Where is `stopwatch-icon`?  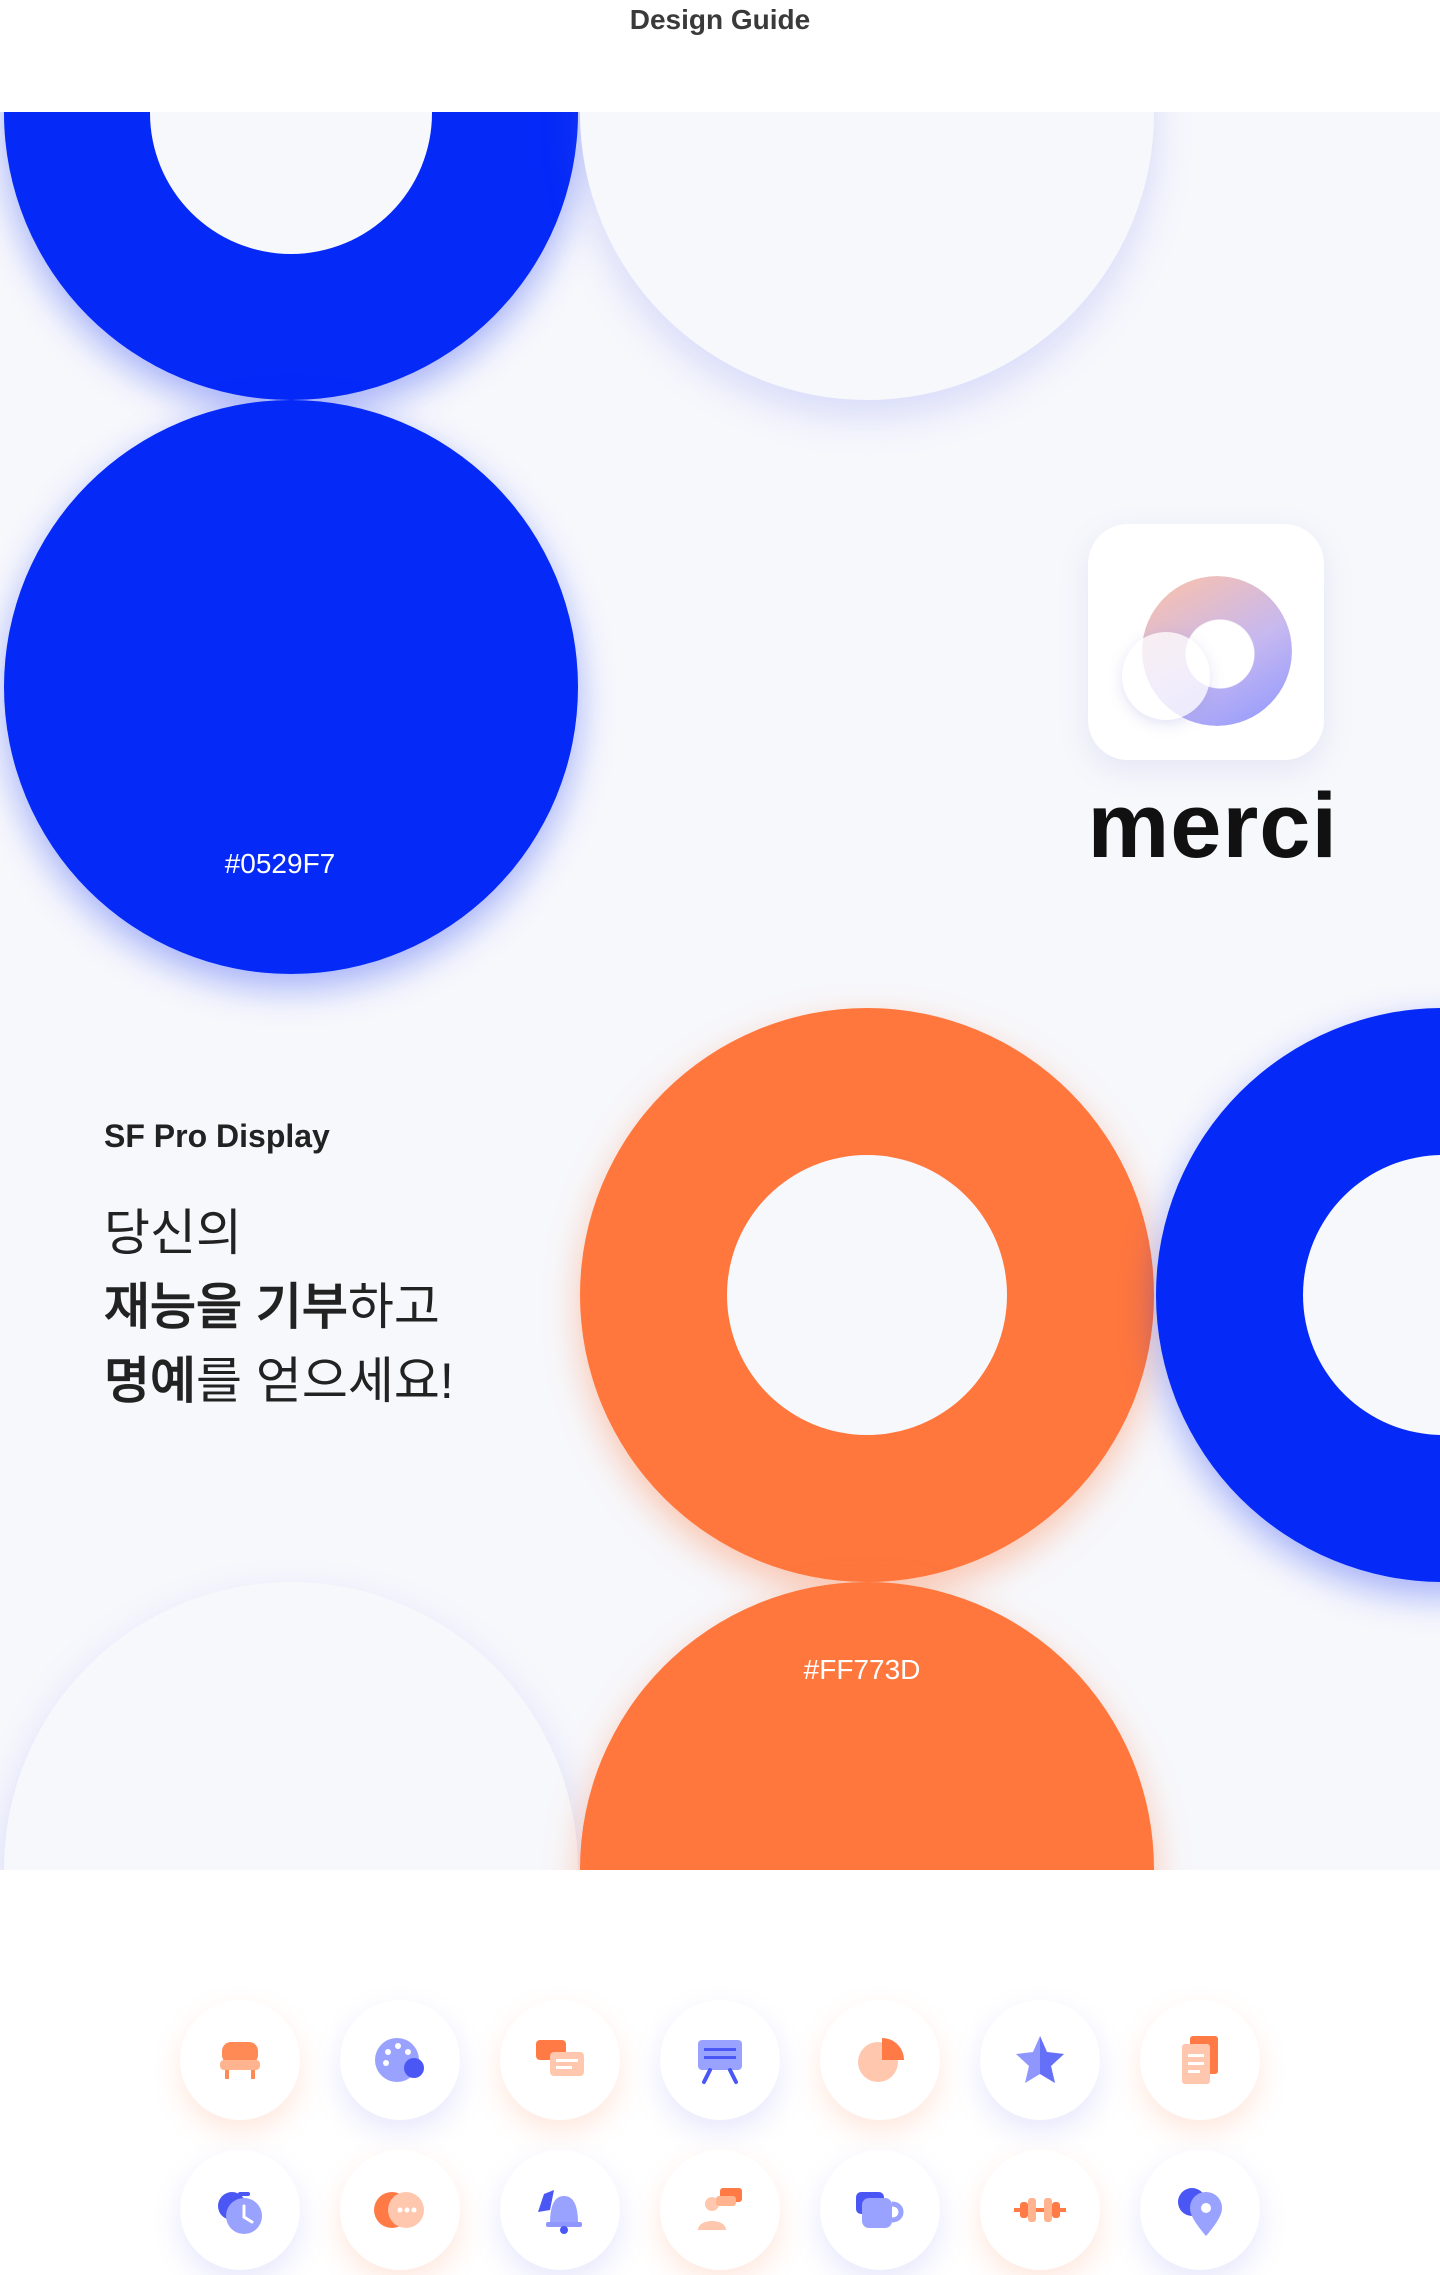 stopwatch-icon is located at coordinates (240, 2210).